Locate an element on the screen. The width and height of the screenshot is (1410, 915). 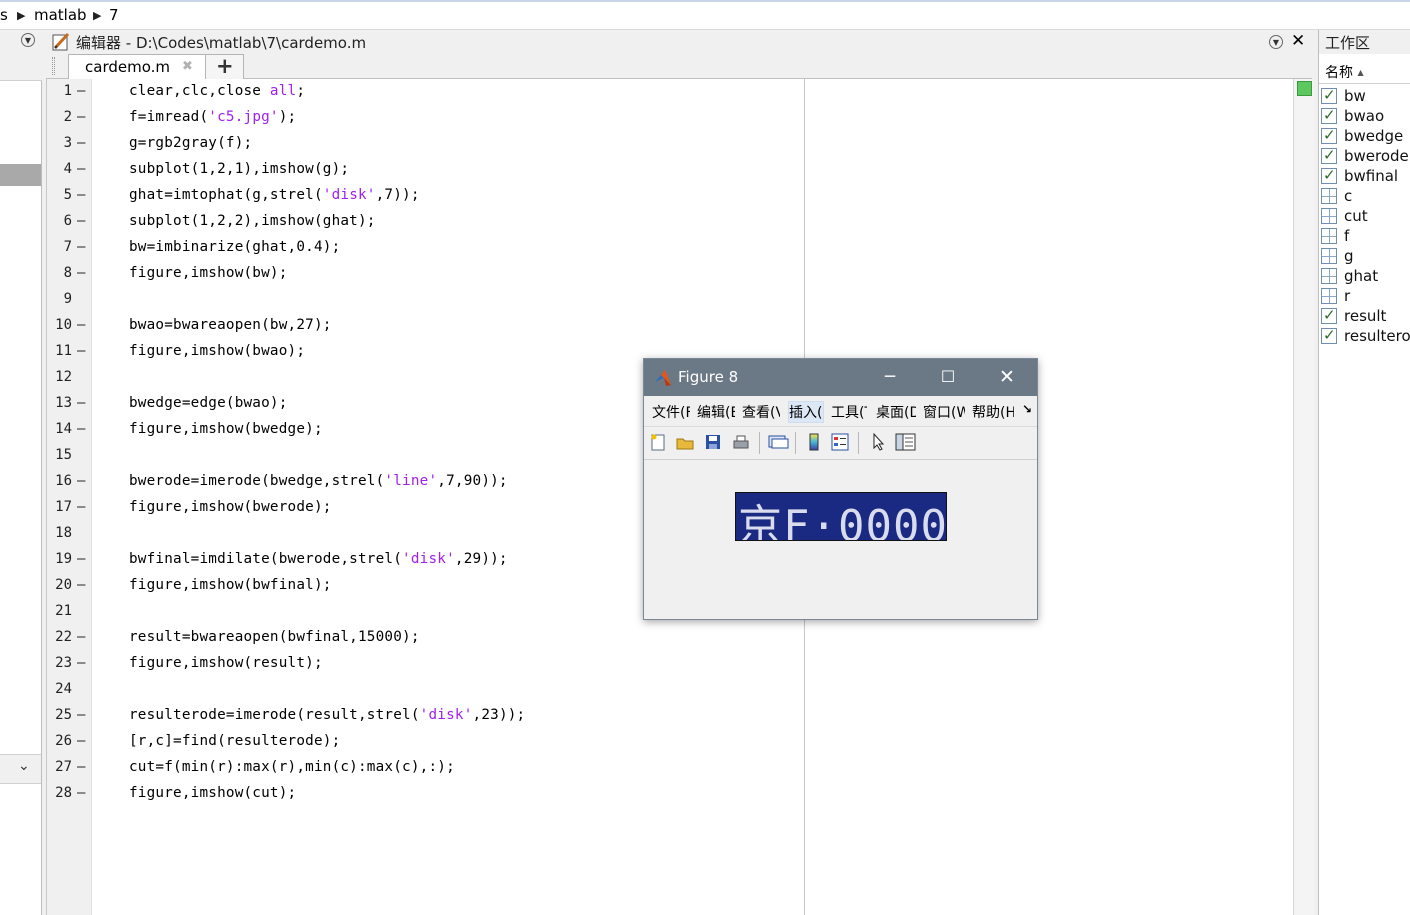
figure-menu-item: 编辑(E is located at coordinates (716, 412).